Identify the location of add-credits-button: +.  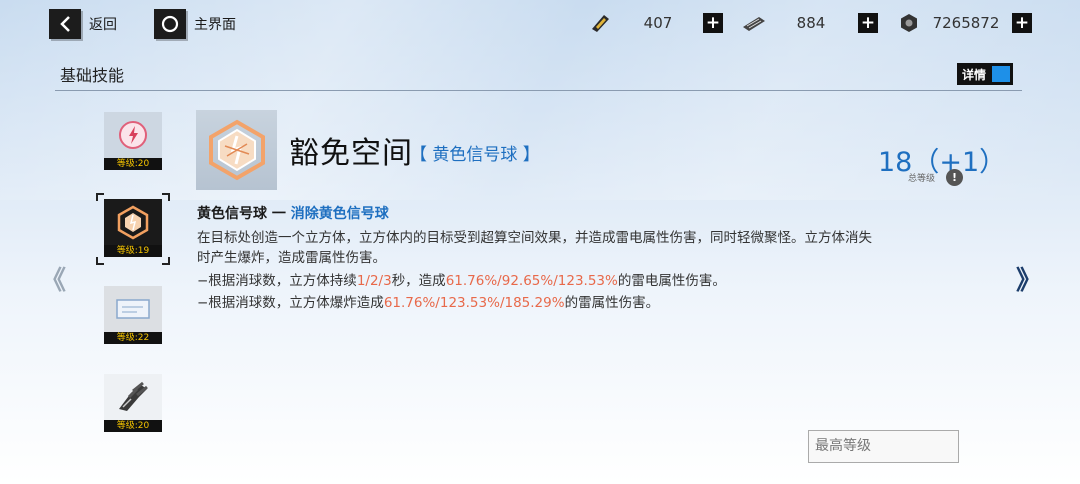
(1022, 23).